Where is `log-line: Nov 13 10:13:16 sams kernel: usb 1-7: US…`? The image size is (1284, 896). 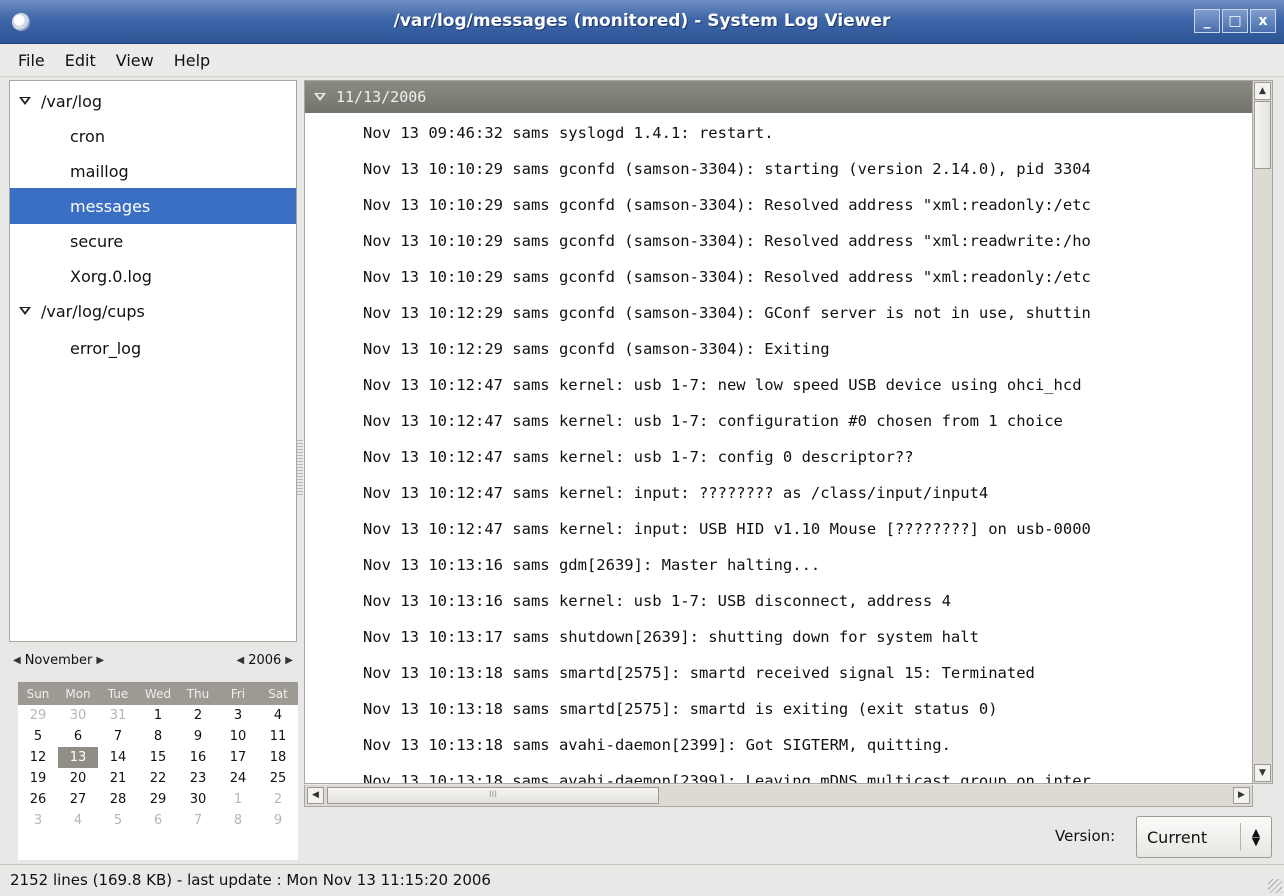
log-line: Nov 13 10:13:16 sams kernel: usb 1-7: US… is located at coordinates (807, 601).